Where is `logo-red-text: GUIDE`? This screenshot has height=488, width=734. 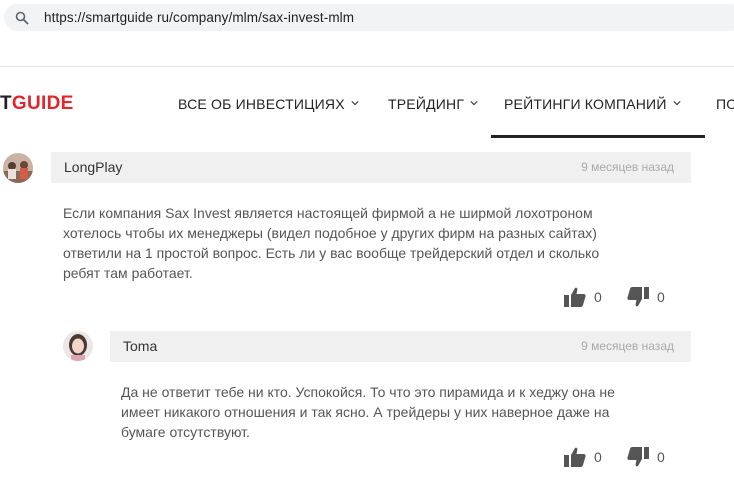
logo-red-text: GUIDE is located at coordinates (42, 103).